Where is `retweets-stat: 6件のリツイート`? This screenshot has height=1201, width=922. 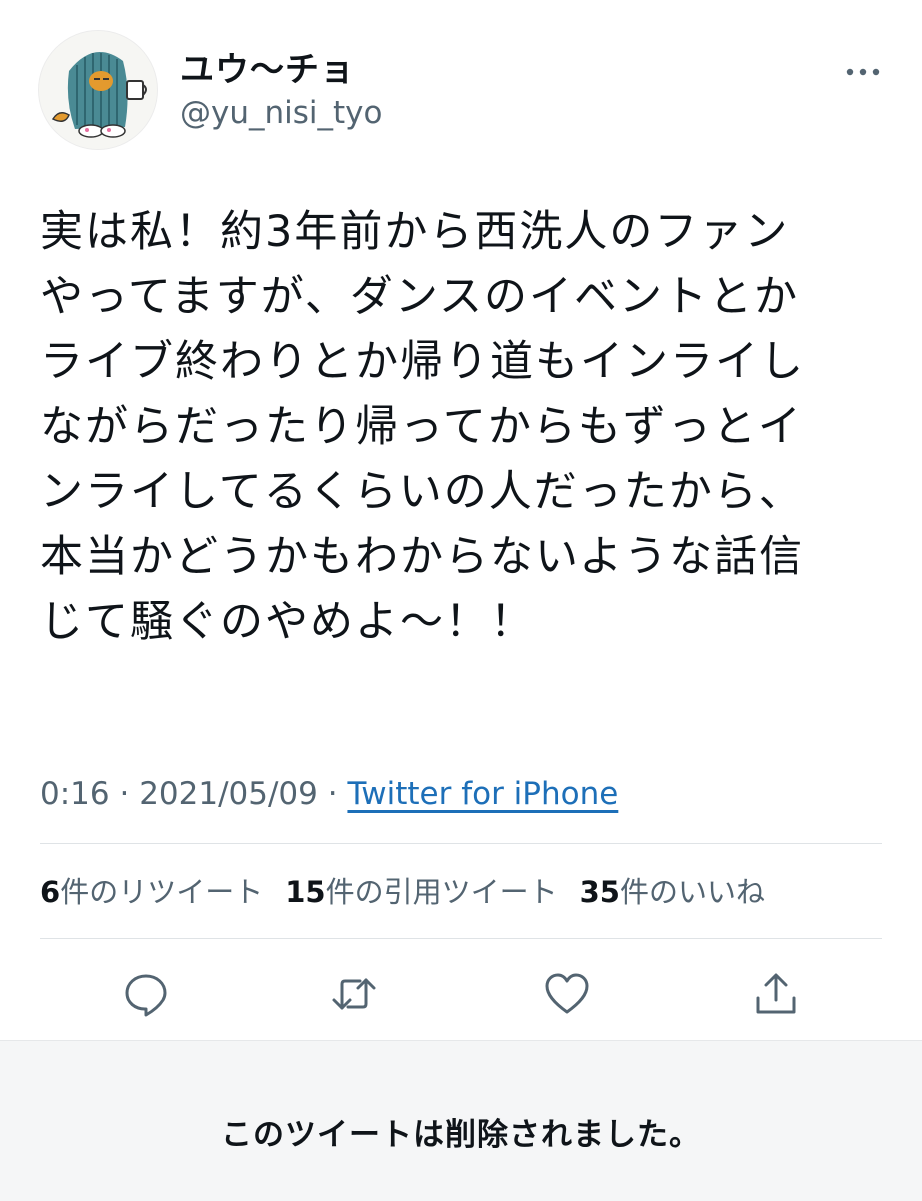 retweets-stat: 6件のリツイート is located at coordinates (151, 892).